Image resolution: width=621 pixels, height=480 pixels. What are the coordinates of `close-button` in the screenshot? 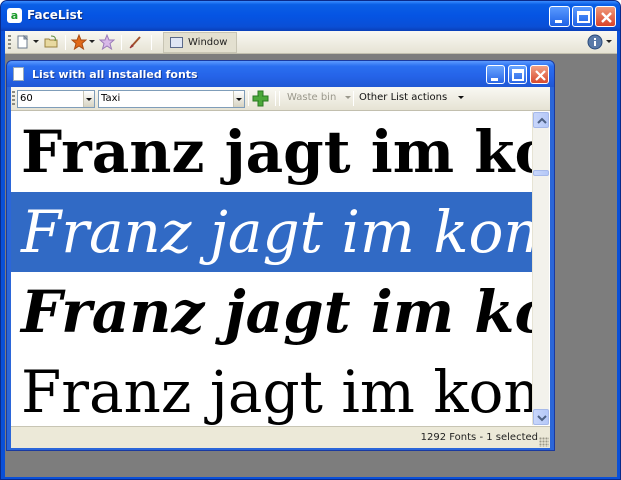 It's located at (605, 16).